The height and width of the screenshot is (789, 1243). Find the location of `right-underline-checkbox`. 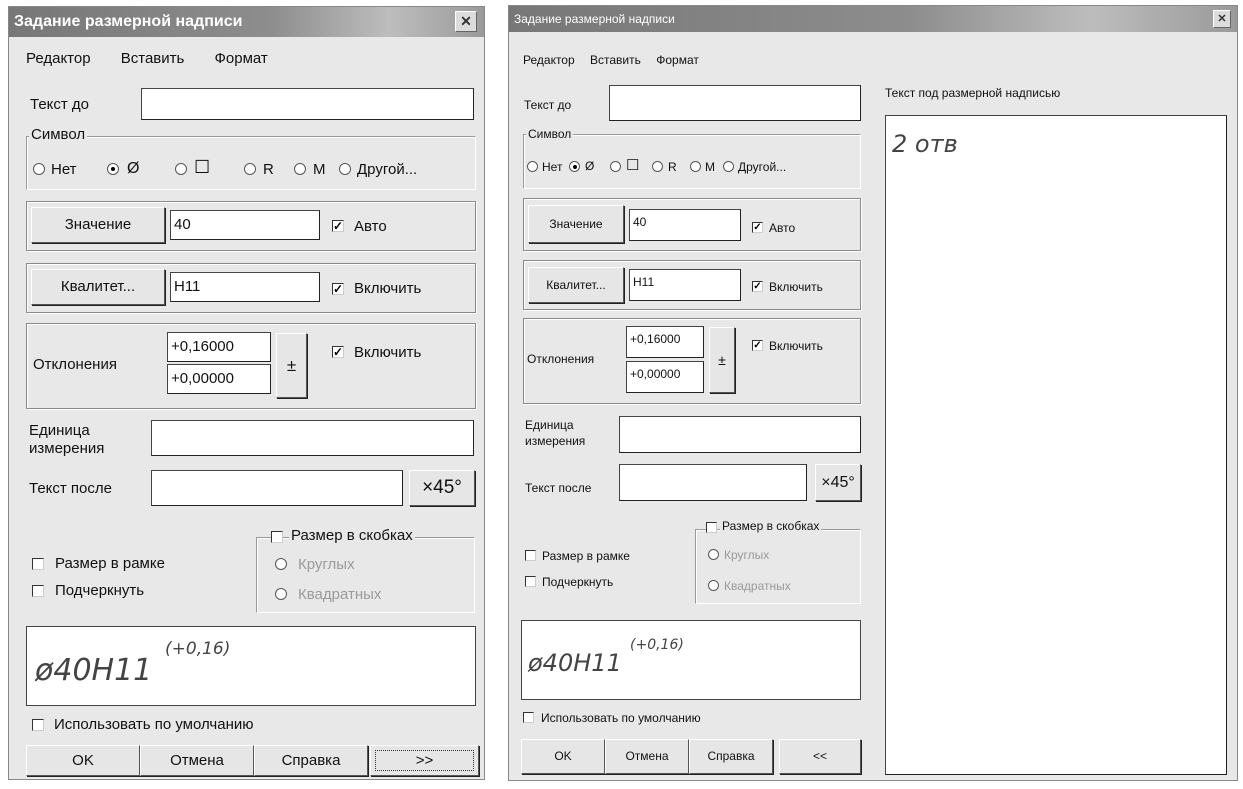

right-underline-checkbox is located at coordinates (530, 581).